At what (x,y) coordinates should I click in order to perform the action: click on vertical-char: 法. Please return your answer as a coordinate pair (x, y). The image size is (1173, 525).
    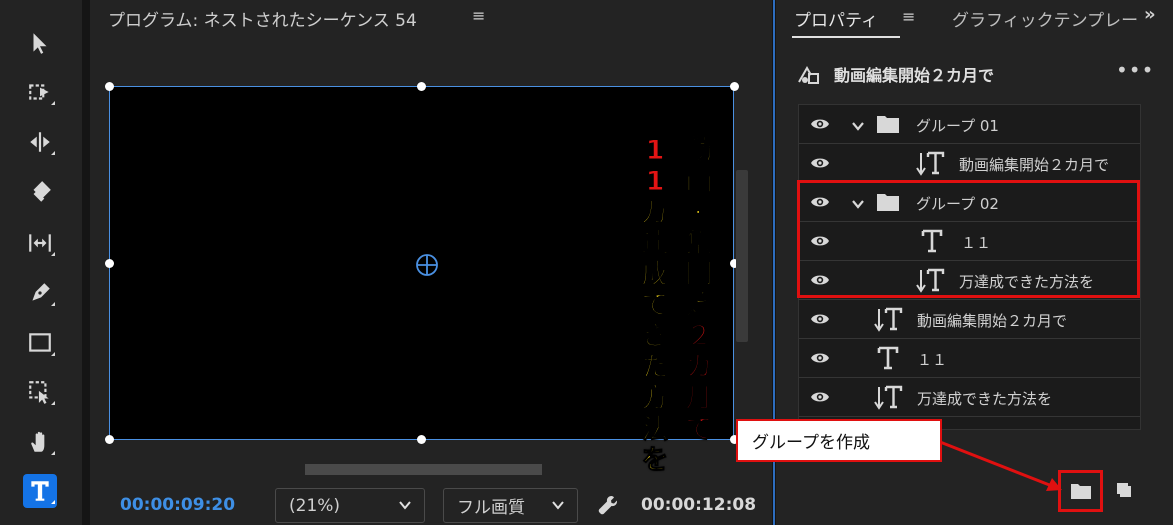
    Looking at the image, I should click on (655, 430).